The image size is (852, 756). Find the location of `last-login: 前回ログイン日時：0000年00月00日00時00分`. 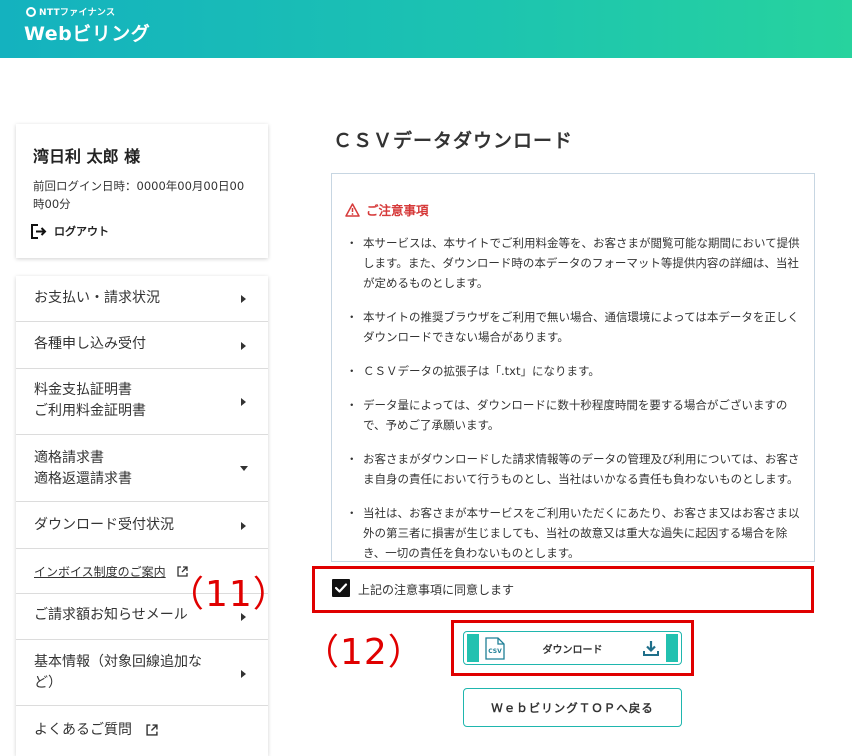

last-login: 前回ログイン日時：0000年00月00日00時00分 is located at coordinates (139, 195).